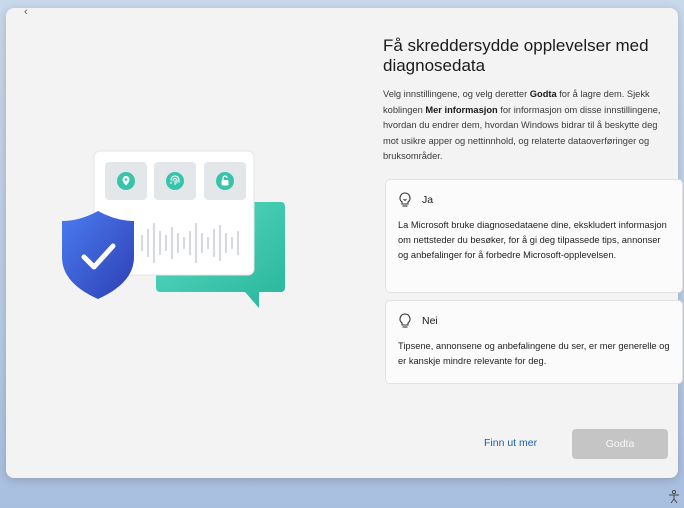 The width and height of the screenshot is (684, 508). Describe the element at coordinates (674, 497) in the screenshot. I see `accessibility-icon` at that location.